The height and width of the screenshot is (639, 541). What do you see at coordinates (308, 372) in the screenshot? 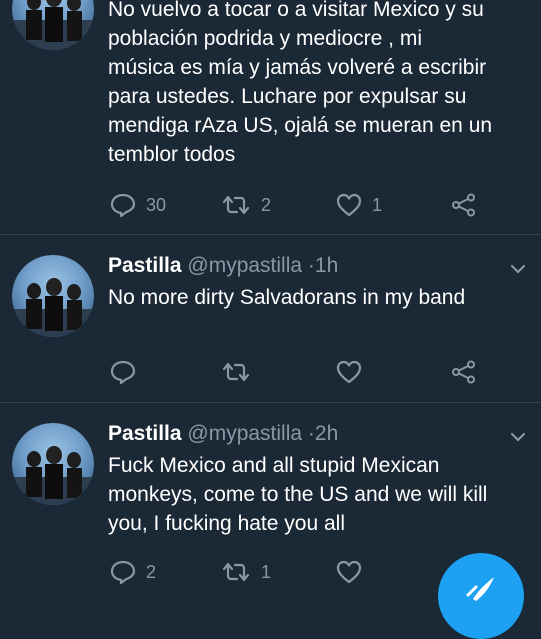
I see `tweet-actions` at bounding box center [308, 372].